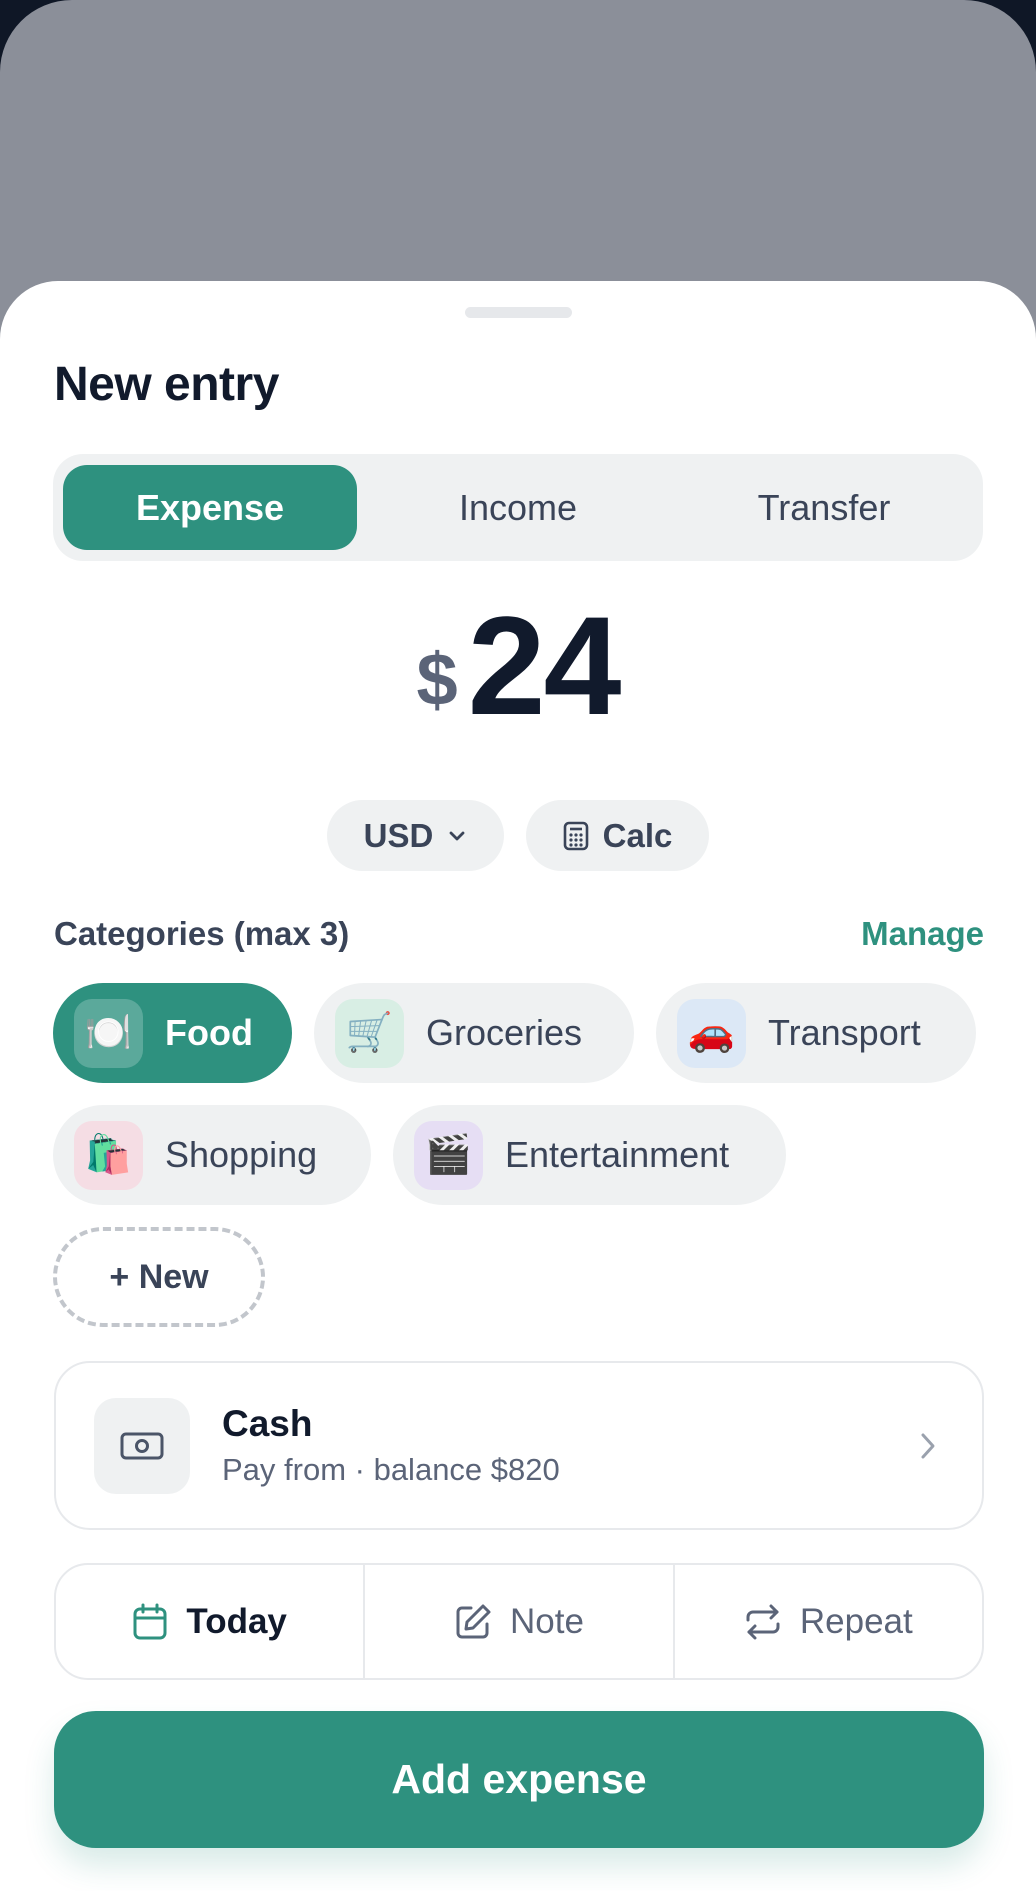 The width and height of the screenshot is (1036, 1891). I want to click on calc-button: Calc, so click(617, 835).